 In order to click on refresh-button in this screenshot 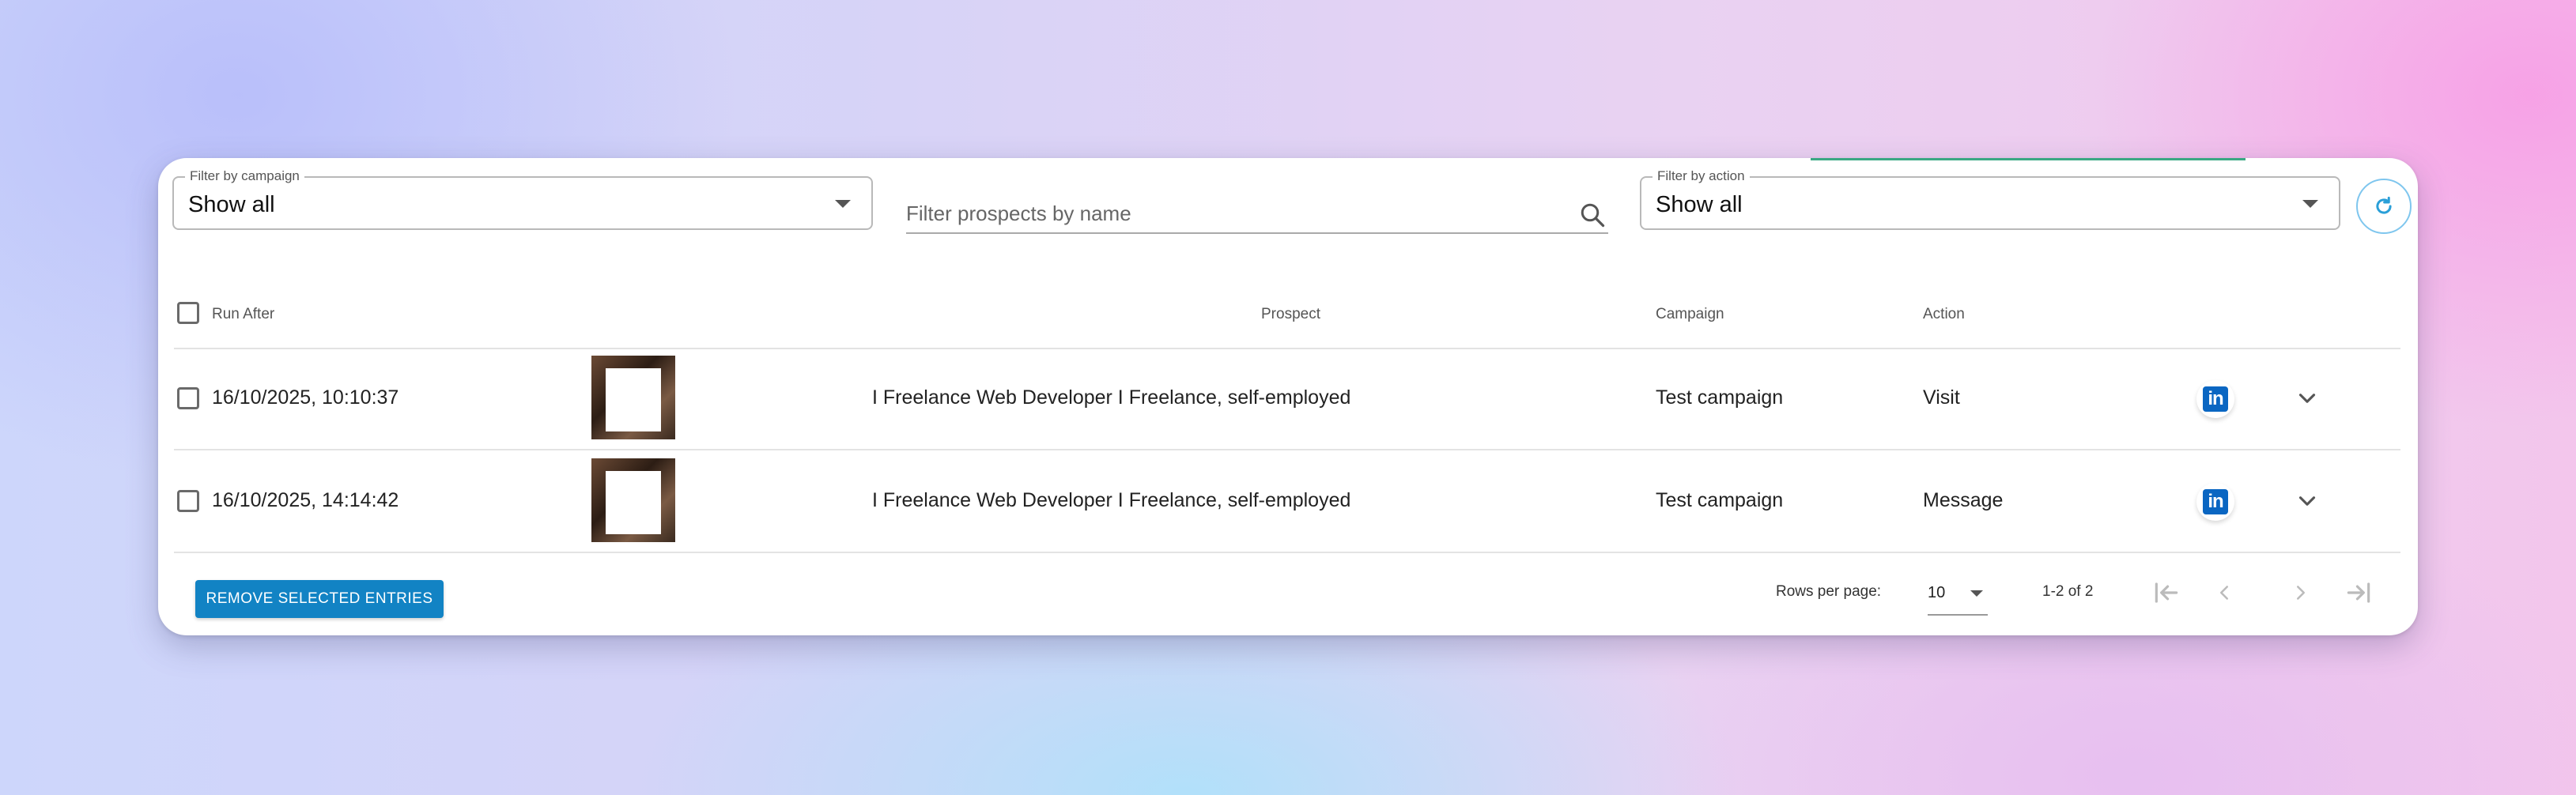, I will do `click(2384, 207)`.